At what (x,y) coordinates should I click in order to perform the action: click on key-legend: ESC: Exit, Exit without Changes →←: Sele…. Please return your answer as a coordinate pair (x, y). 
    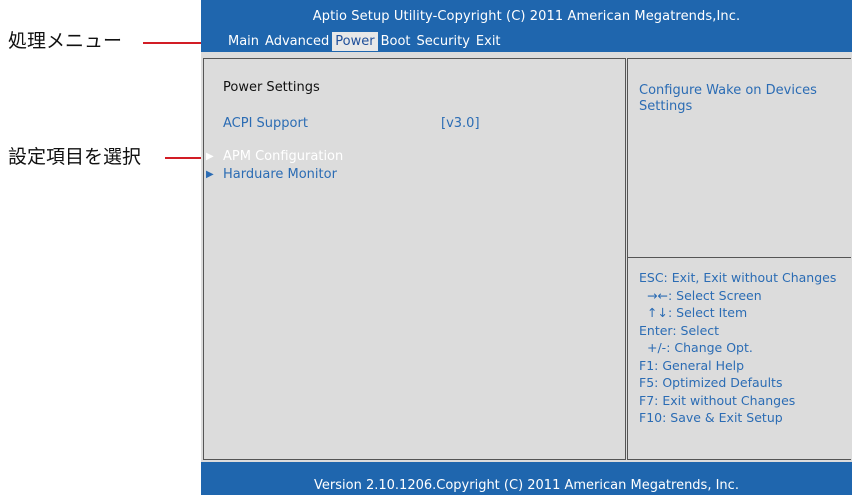
    Looking at the image, I should click on (745, 348).